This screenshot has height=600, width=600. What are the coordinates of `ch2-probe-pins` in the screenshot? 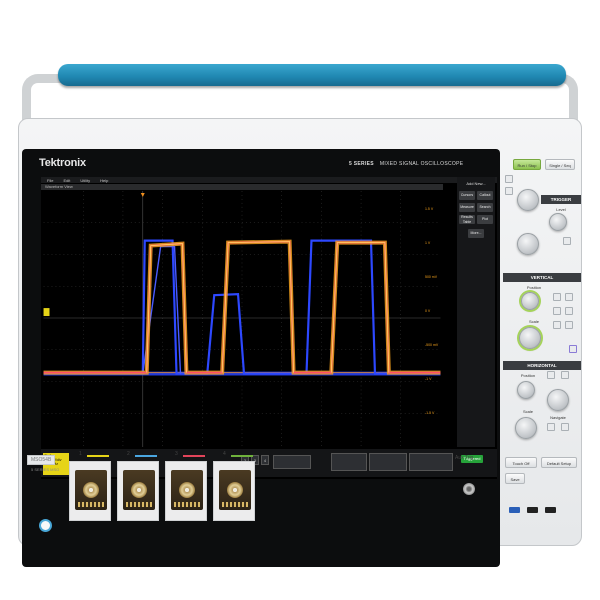 It's located at (139, 504).